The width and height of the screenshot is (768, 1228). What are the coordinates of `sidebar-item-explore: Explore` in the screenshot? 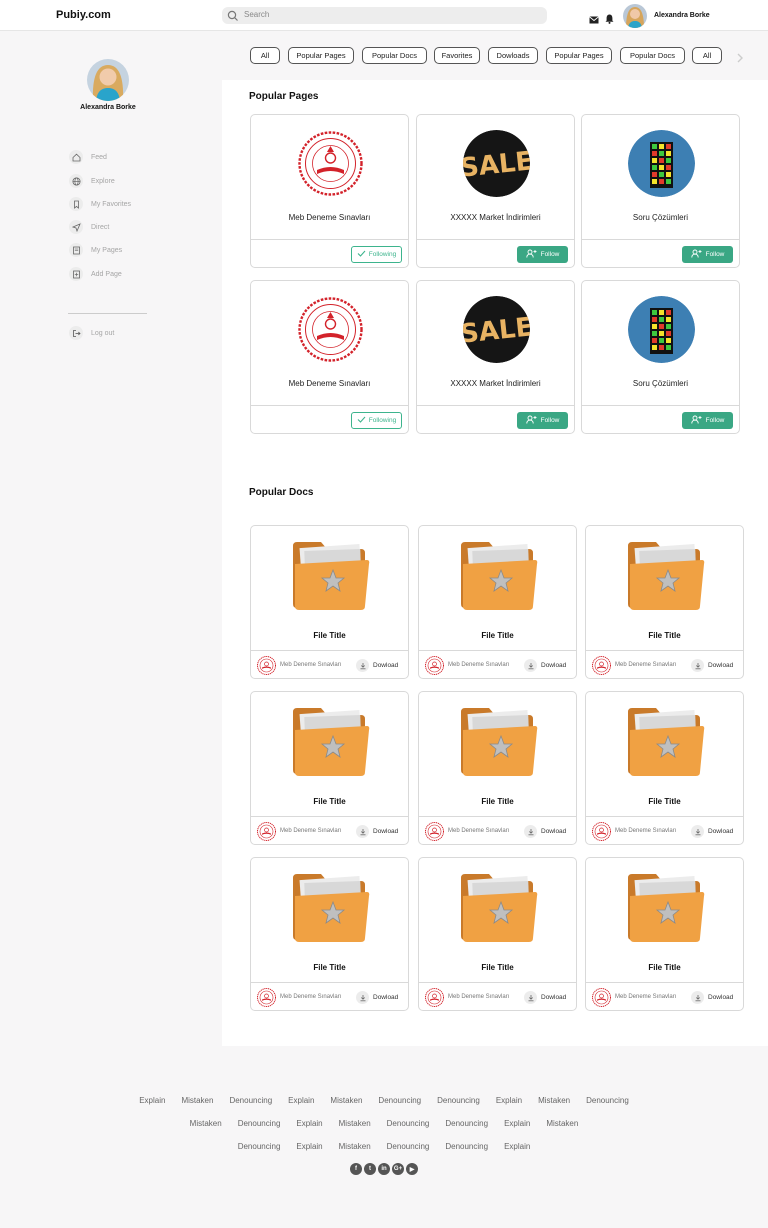 It's located at (92, 181).